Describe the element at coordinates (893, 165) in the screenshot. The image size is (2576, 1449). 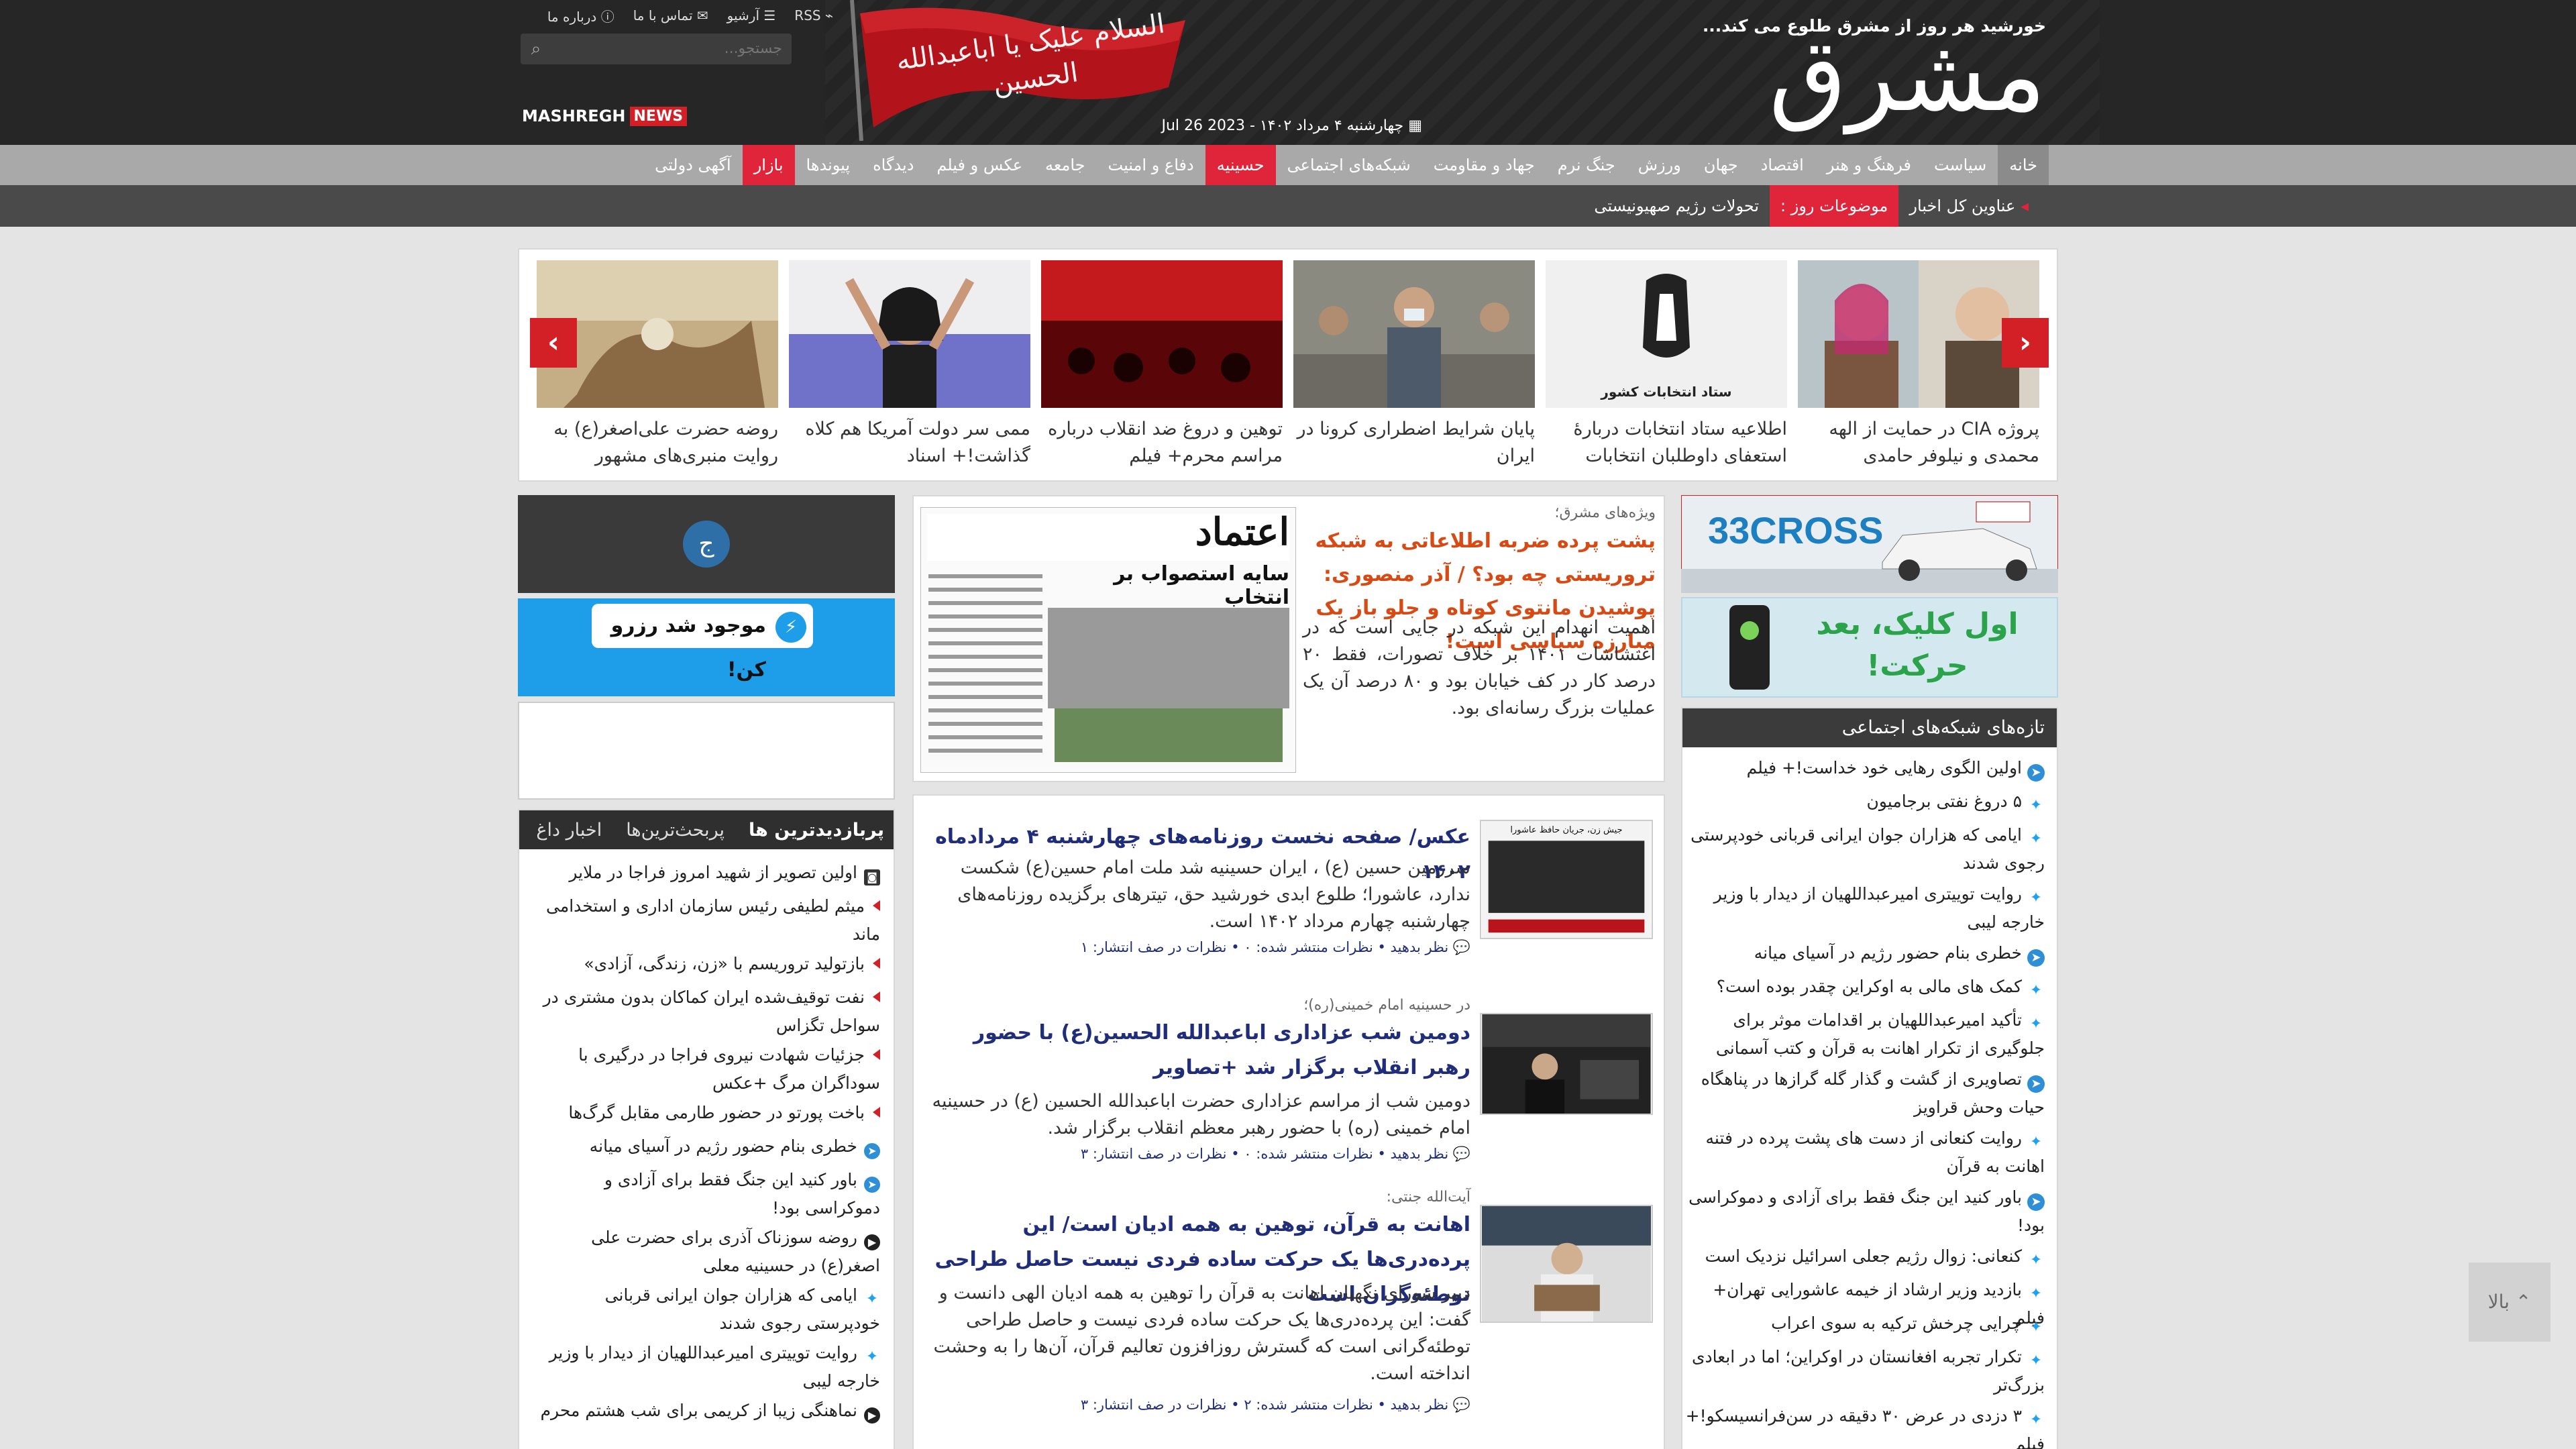
I see `nav-opinion: دیدگاه` at that location.